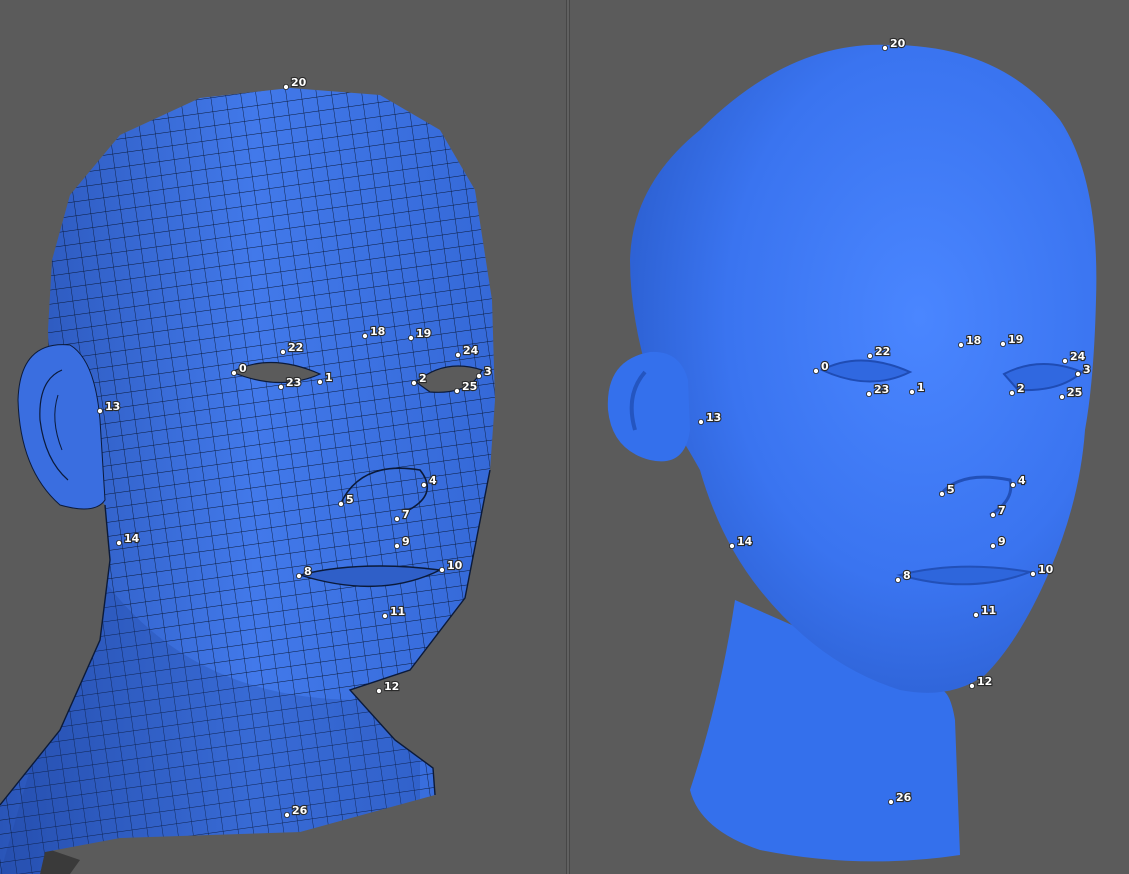 The width and height of the screenshot is (1129, 874). I want to click on landmark-12: 12, so click(387, 687).